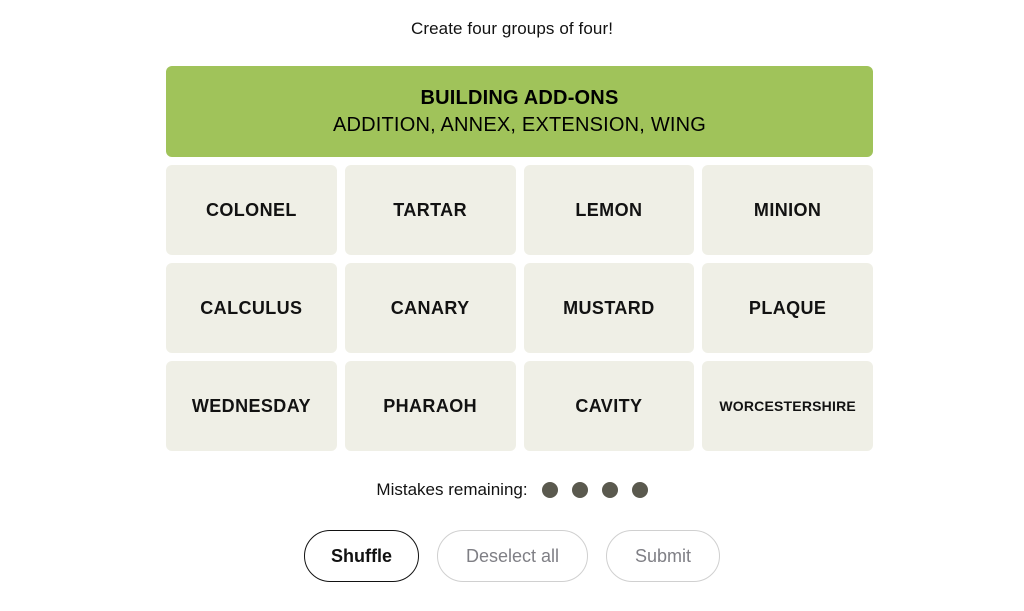  What do you see at coordinates (609, 210) in the screenshot?
I see `word-tile: LEMON` at bounding box center [609, 210].